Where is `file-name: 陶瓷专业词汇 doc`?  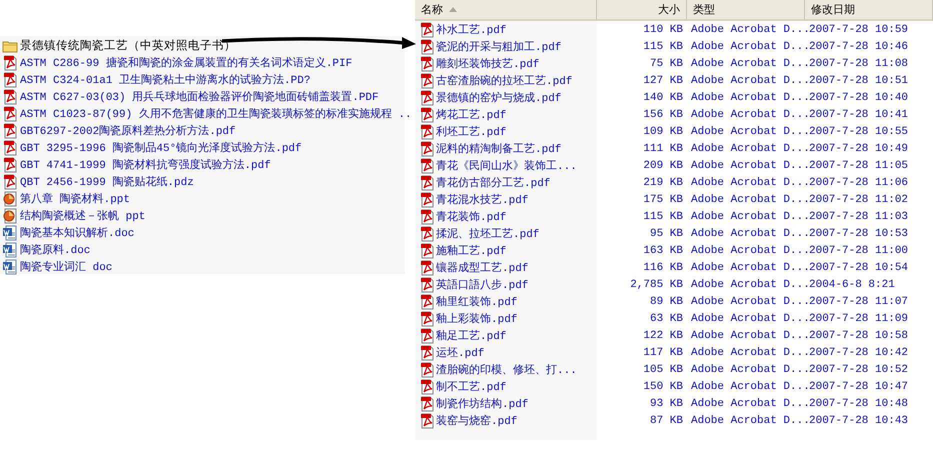 file-name: 陶瓷专业词汇 doc is located at coordinates (66, 266).